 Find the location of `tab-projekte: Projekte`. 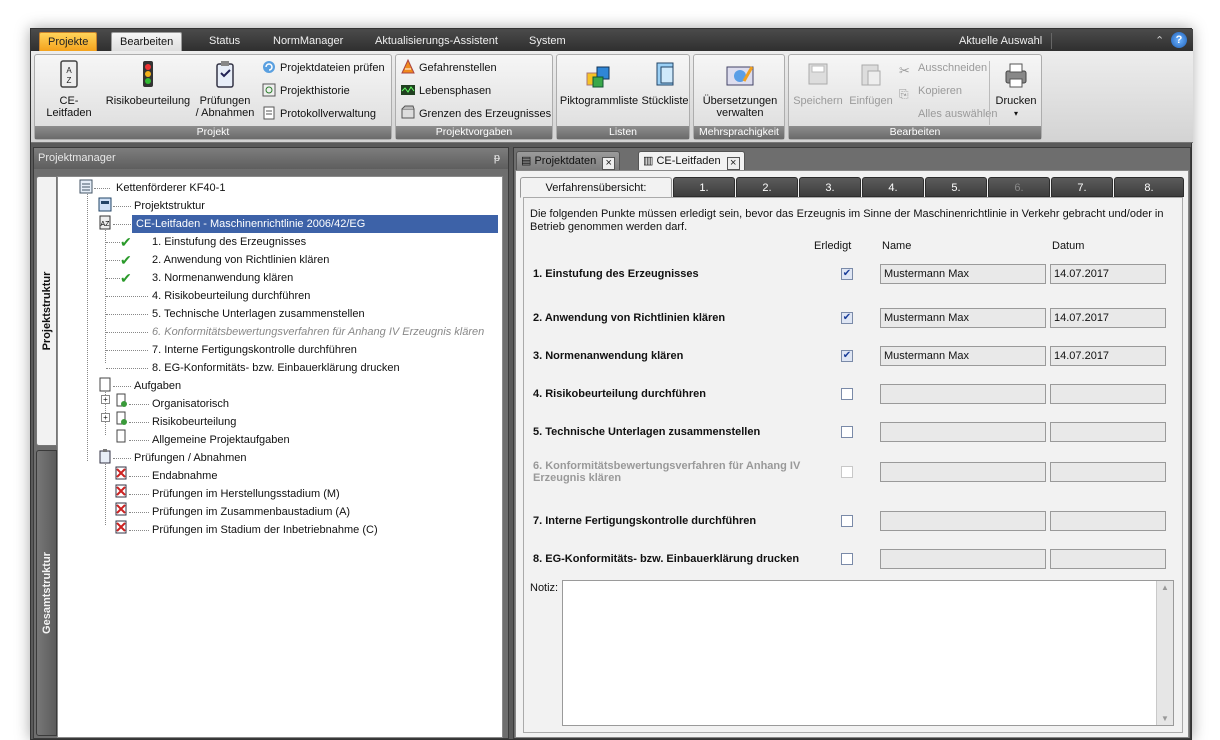

tab-projekte: Projekte is located at coordinates (68, 41).